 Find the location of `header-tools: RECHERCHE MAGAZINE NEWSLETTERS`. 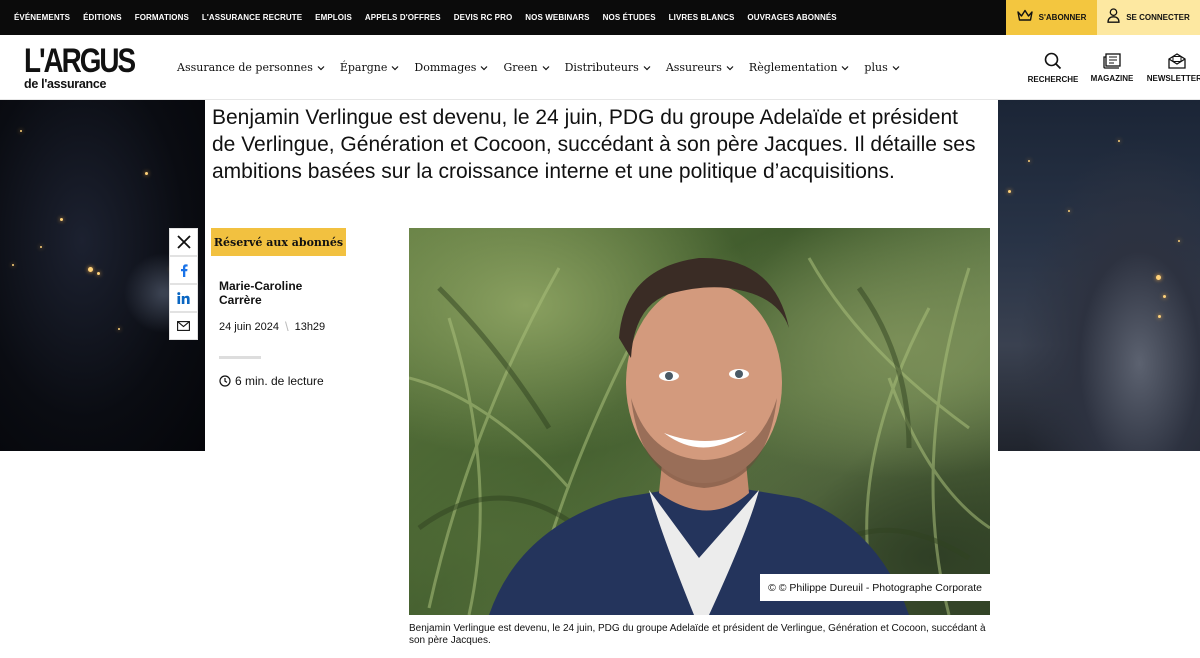

header-tools: RECHERCHE MAGAZINE NEWSLETTERS is located at coordinates (1113, 67).